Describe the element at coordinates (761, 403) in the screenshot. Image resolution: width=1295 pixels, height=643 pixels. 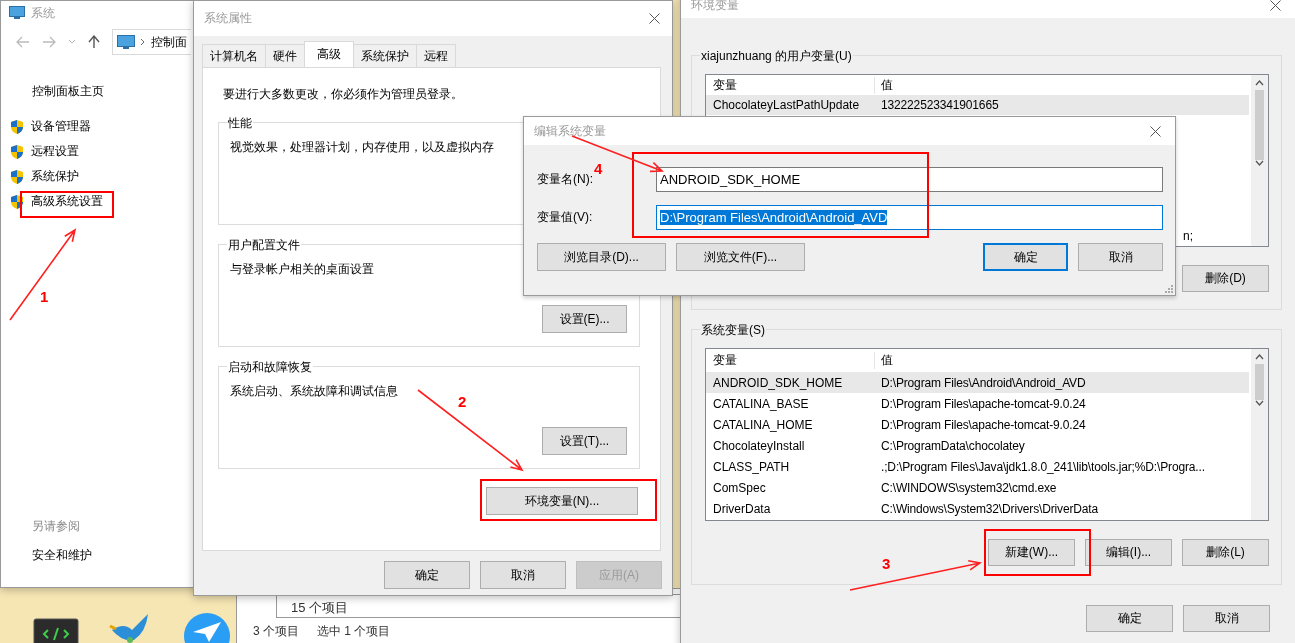
I see `table-cell-text: CATALINA_BASE` at that location.